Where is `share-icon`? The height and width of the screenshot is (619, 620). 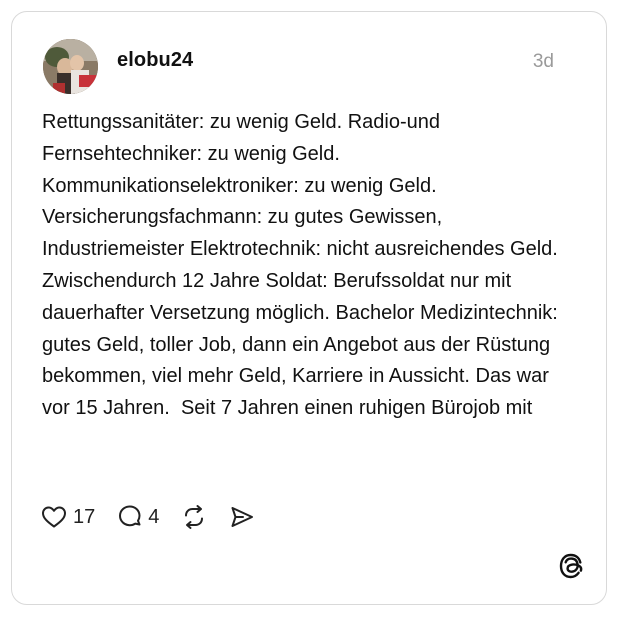
share-icon is located at coordinates (242, 517).